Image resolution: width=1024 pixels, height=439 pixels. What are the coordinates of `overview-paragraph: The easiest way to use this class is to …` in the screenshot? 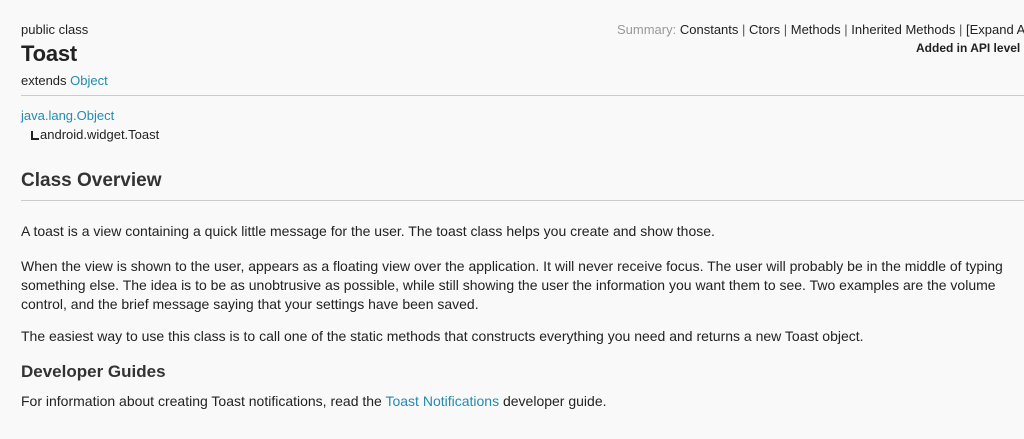 It's located at (442, 336).